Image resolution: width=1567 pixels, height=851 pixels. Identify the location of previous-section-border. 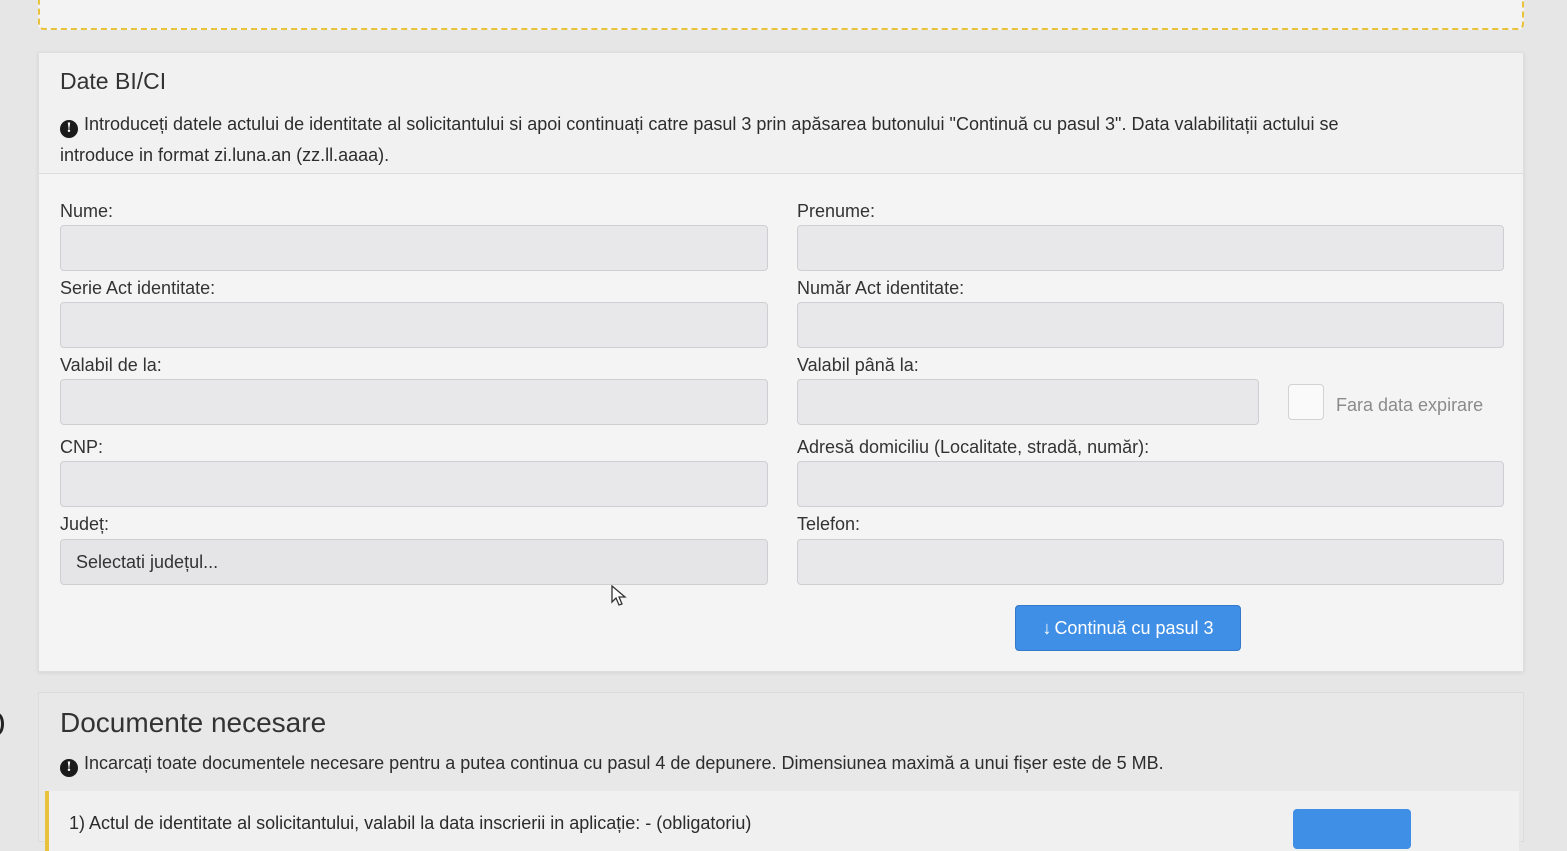
(781, 15).